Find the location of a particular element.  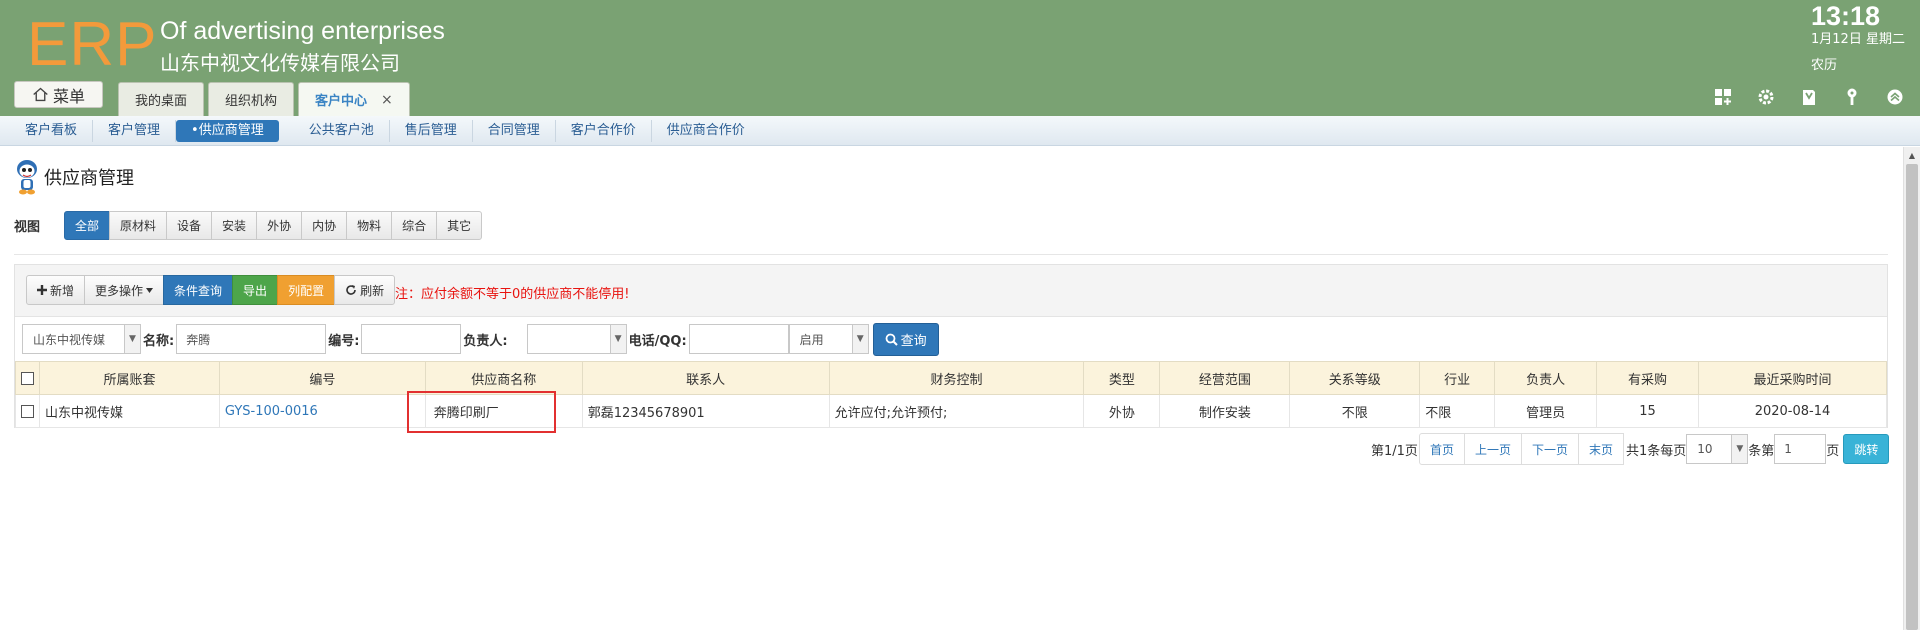

refresh-button: 刷新 is located at coordinates (365, 290).